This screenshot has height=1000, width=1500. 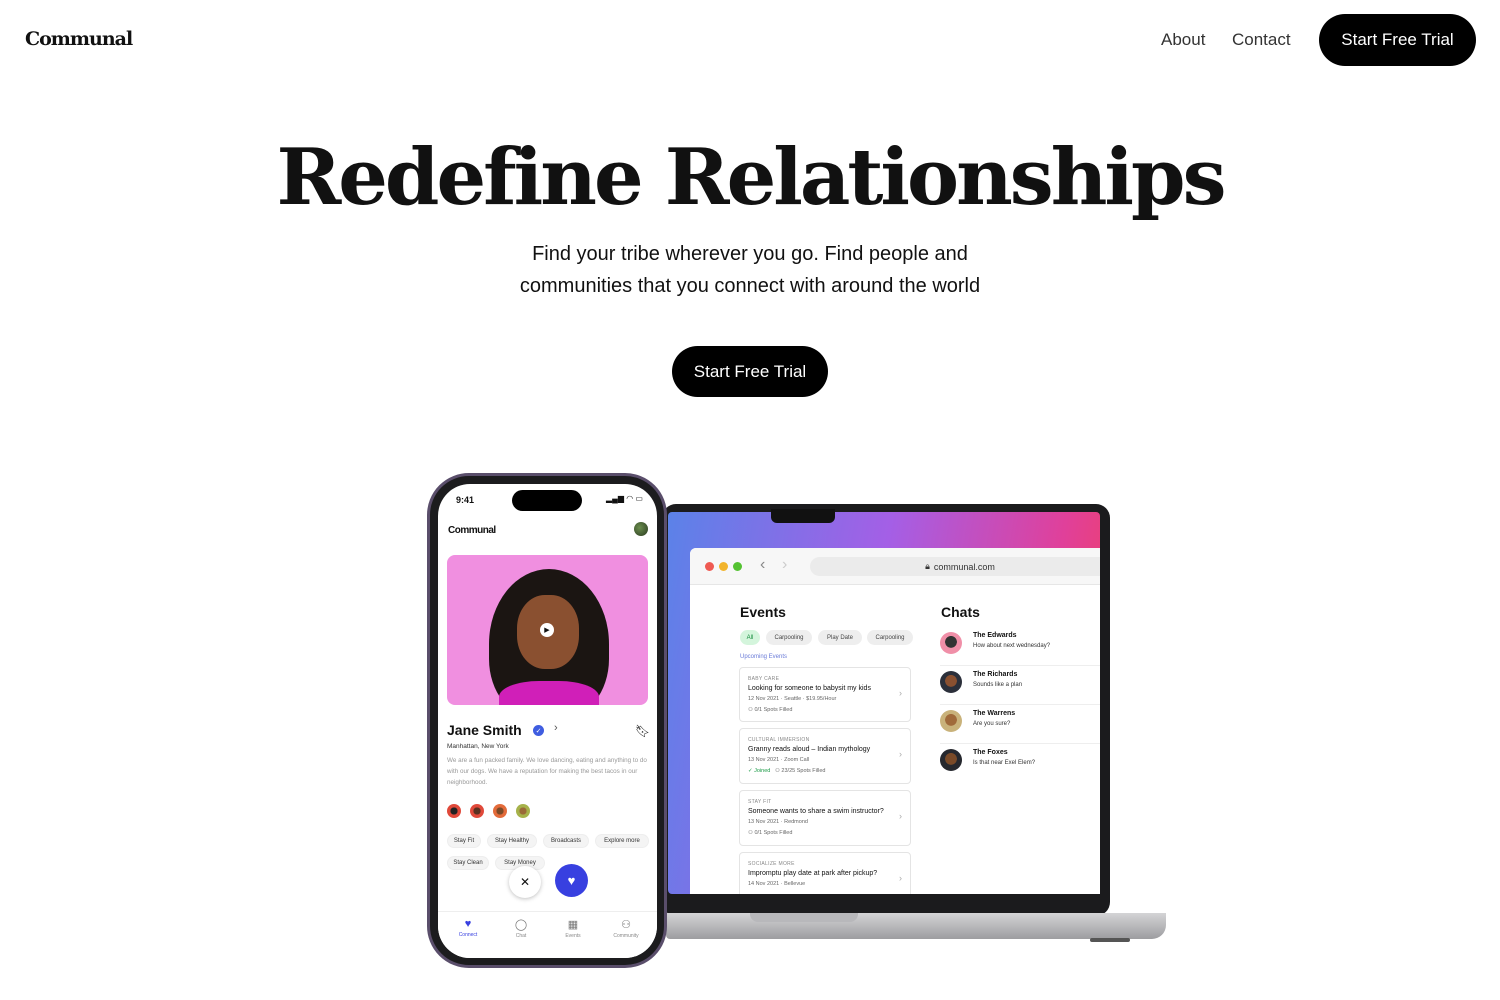 What do you see at coordinates (750, 637) in the screenshot?
I see `filter-chip-all: All` at bounding box center [750, 637].